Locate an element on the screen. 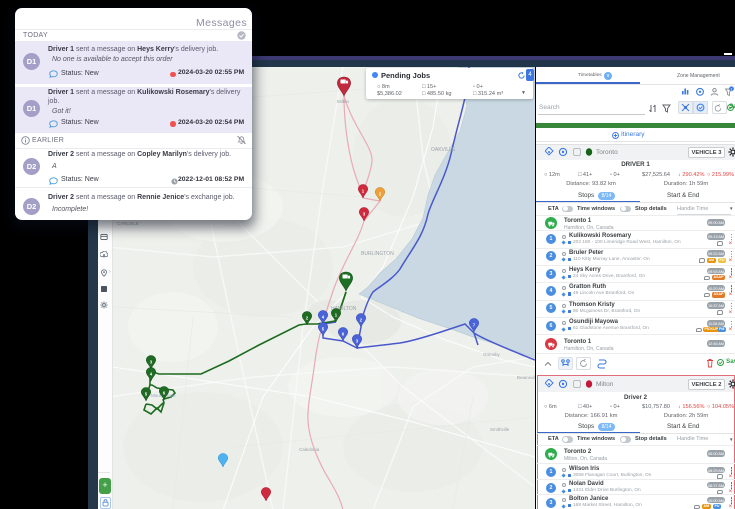  svg-text: BURLINGTON is located at coordinates (377, 254).